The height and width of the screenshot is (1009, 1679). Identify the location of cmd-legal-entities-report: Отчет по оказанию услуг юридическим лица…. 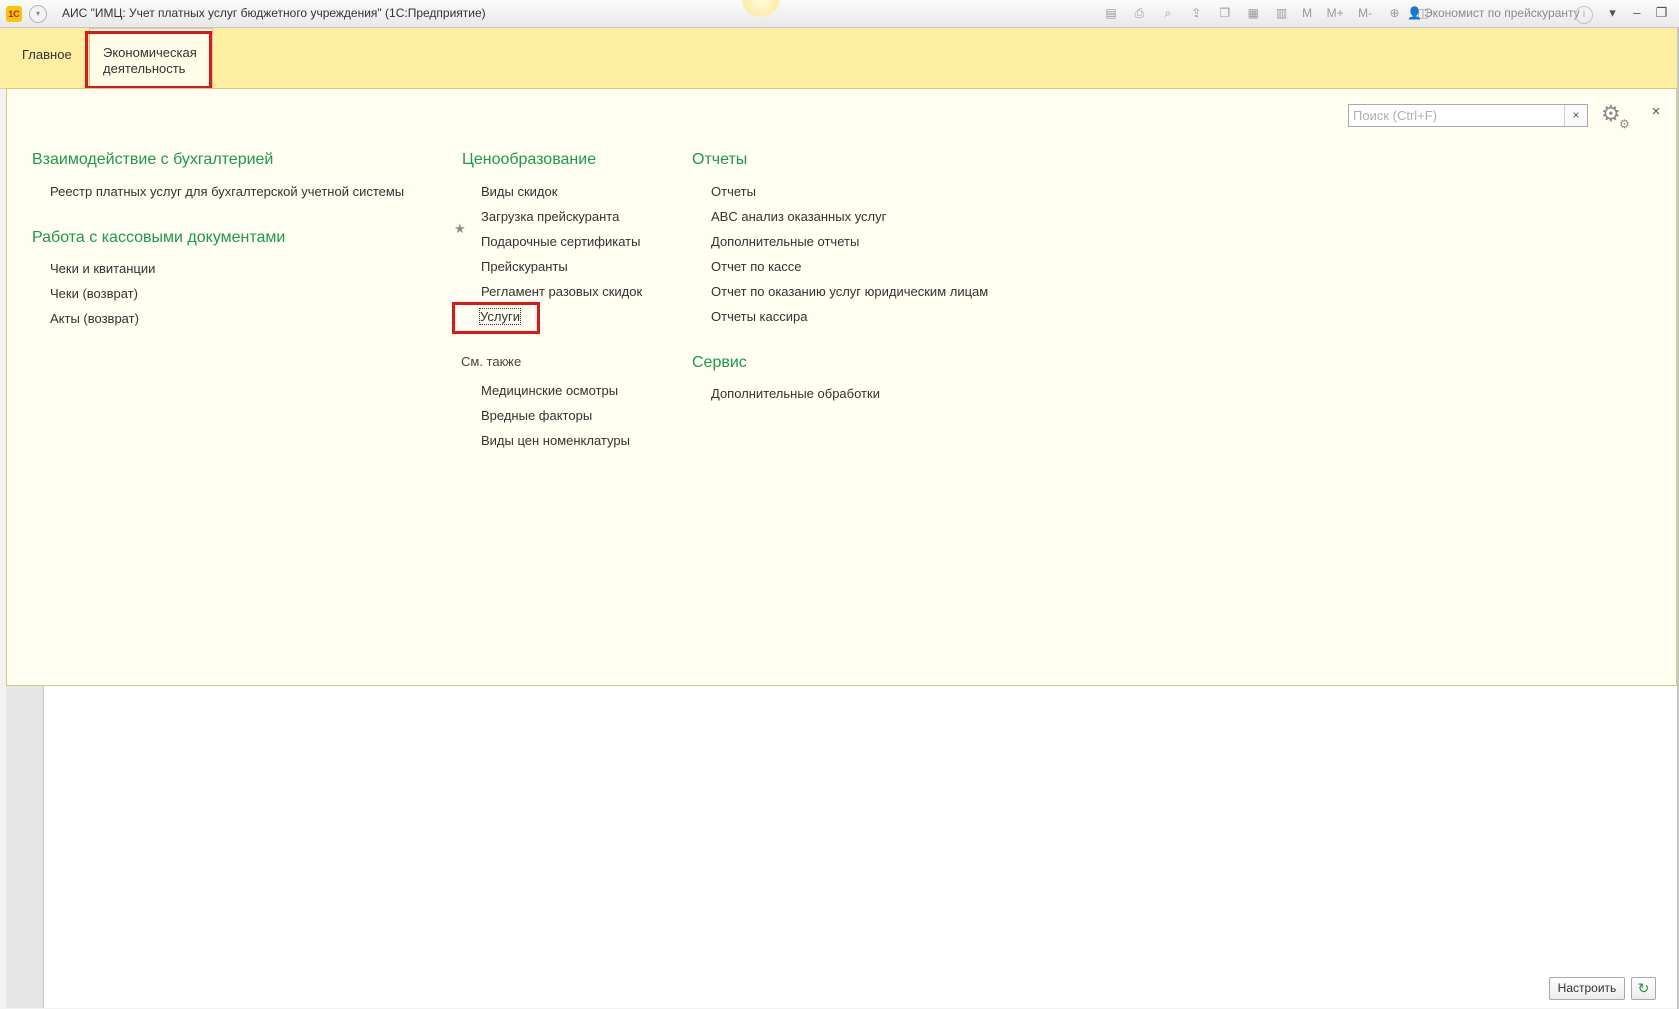
(849, 291).